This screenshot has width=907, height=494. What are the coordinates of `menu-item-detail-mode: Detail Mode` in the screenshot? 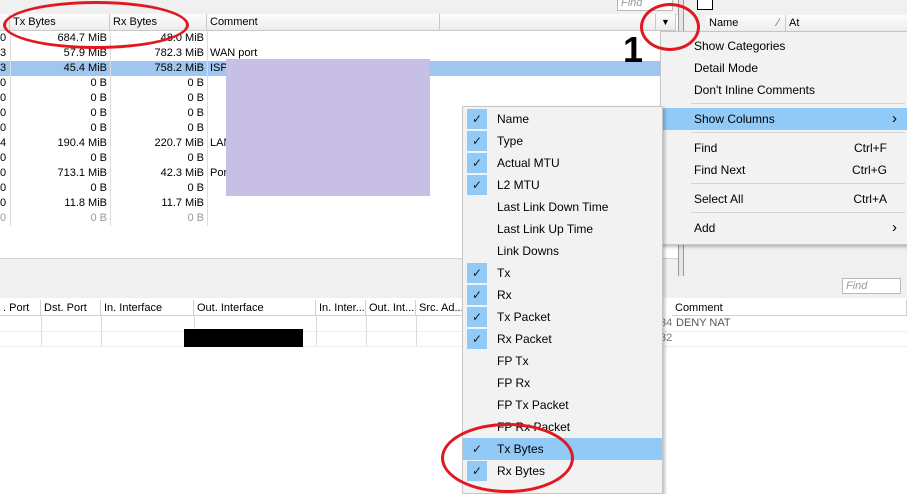 It's located at (784, 68).